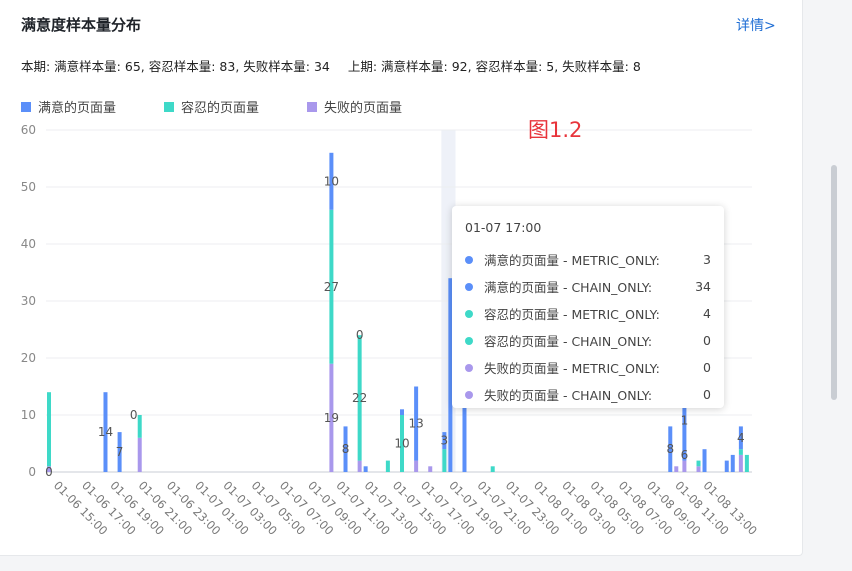 Image resolution: width=852 pixels, height=571 pixels. What do you see at coordinates (415, 424) in the screenshot?
I see `data-label: 13` at bounding box center [415, 424].